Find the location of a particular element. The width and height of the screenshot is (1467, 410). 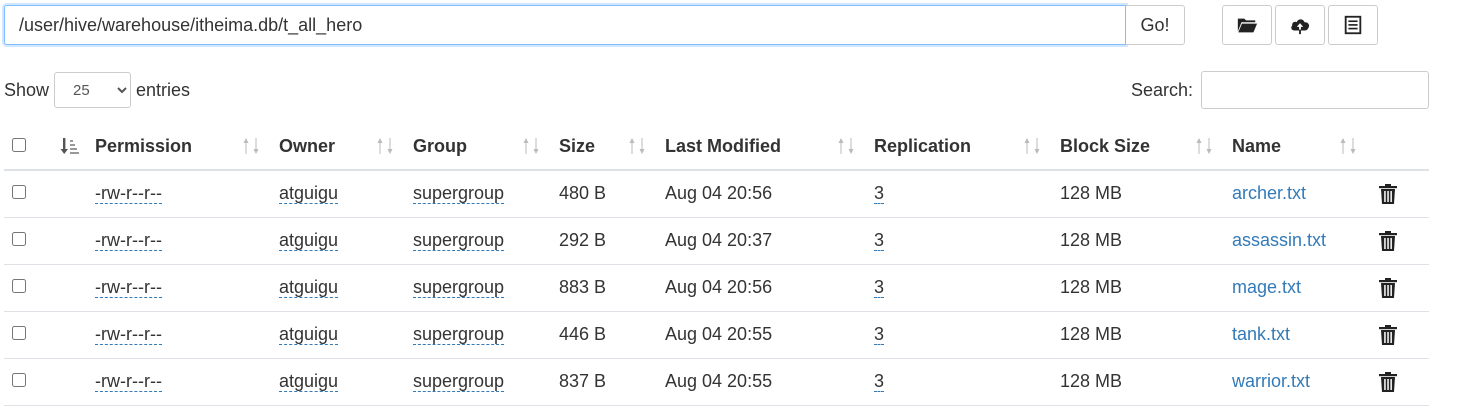

entries-length-control: Show 25 entries is located at coordinates (97, 90).